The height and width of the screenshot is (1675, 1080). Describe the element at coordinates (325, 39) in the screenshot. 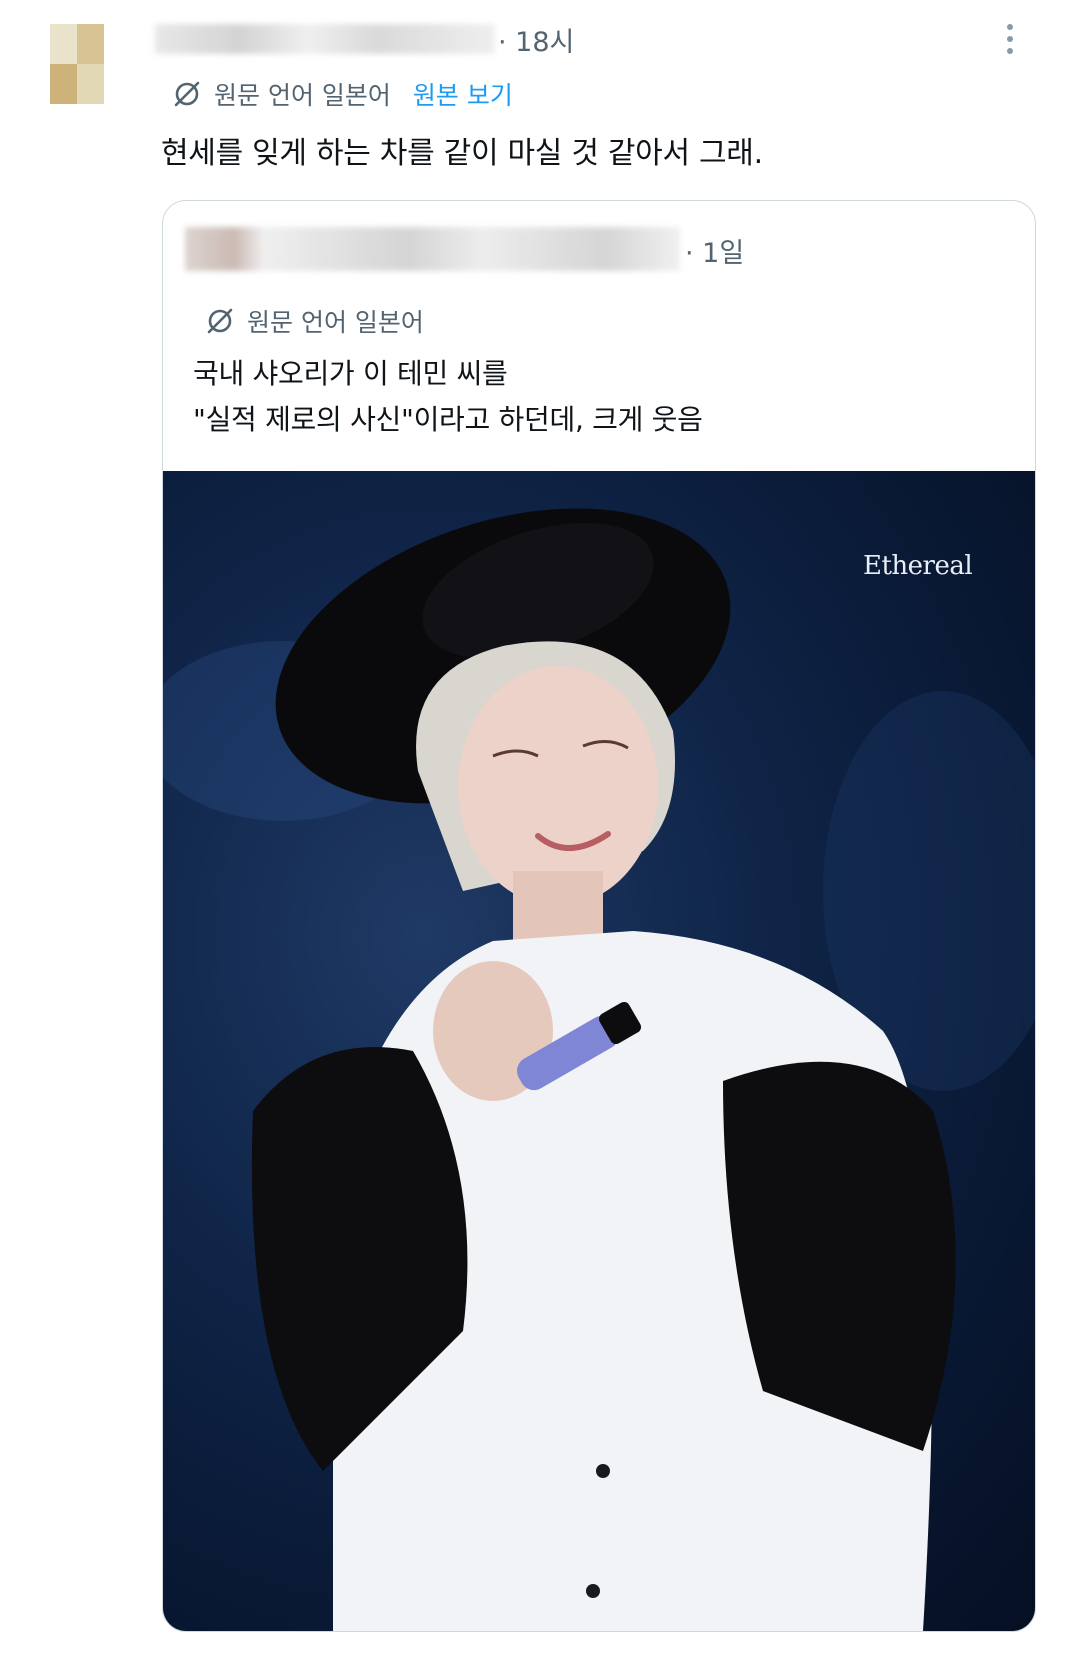

I see `author-name-redacted` at that location.